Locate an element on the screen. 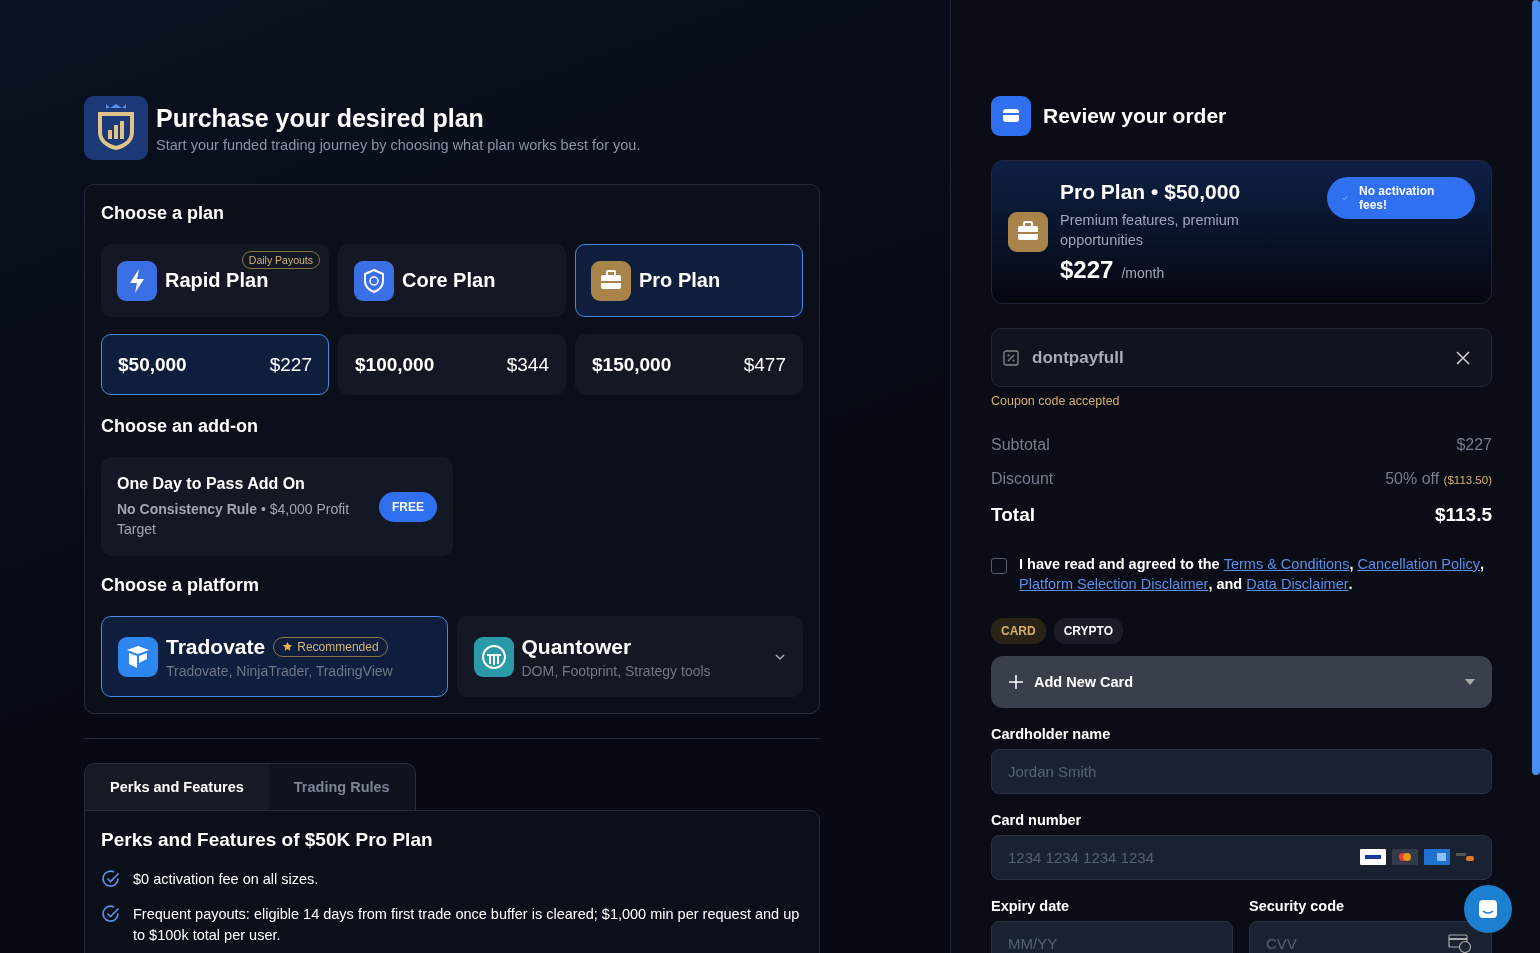 This screenshot has width=1540, height=953. platform-option: Quantower DOM, Footprint, Strategy tools is located at coordinates (629, 656).